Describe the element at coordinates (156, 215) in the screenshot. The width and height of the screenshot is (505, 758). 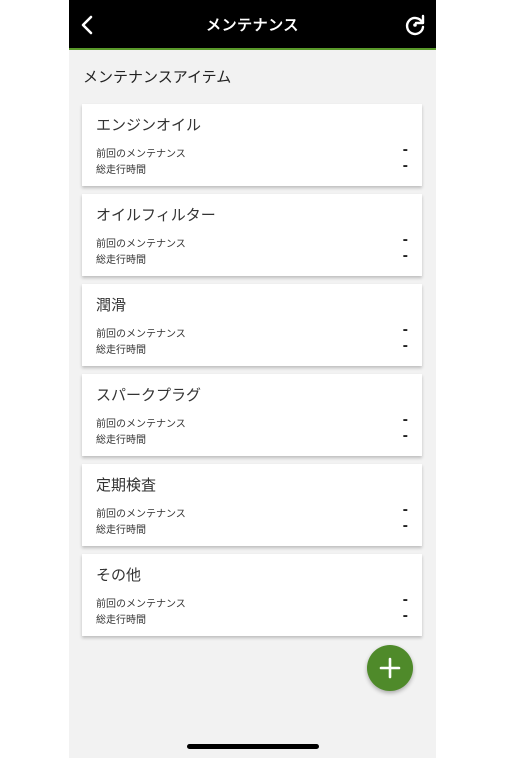
I see `card-title: オイルフィルター` at that location.